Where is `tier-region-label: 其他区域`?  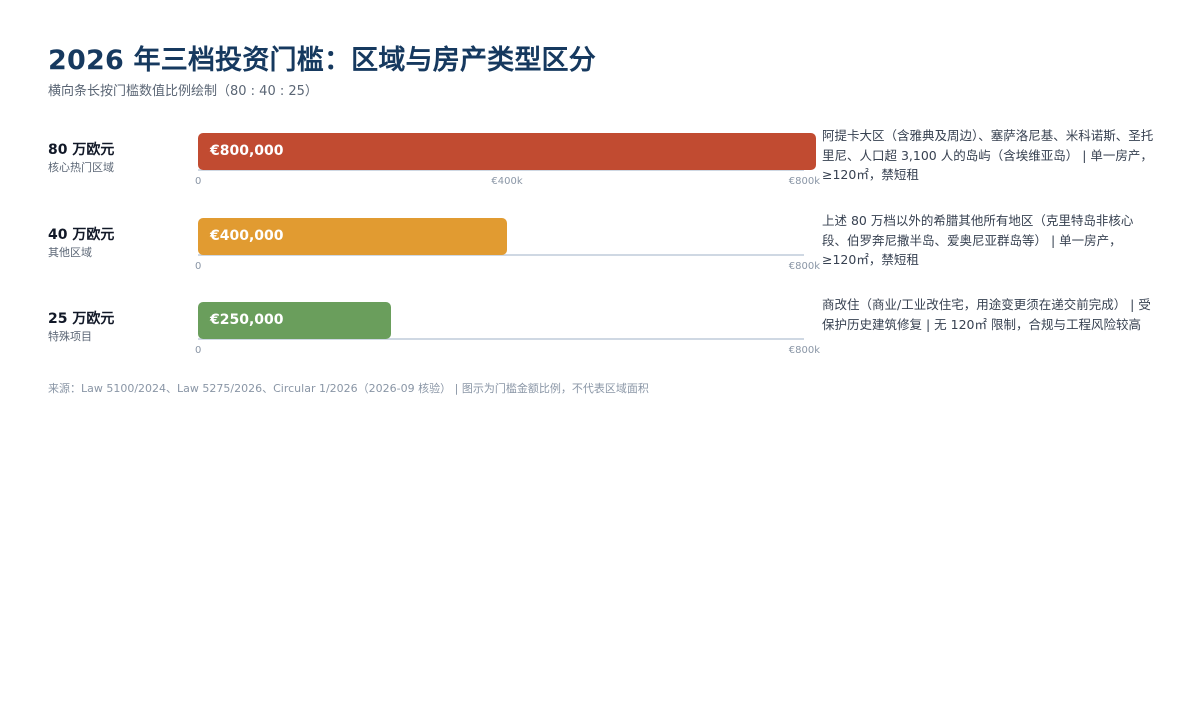
tier-region-label: 其他区域 is located at coordinates (70, 252).